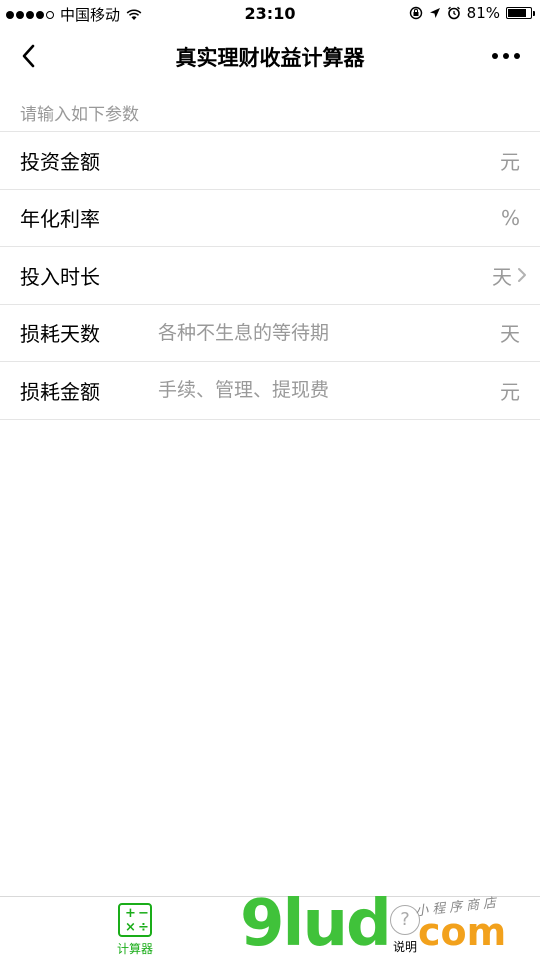  I want to click on annual-rate-label: 年化利率, so click(60, 219).